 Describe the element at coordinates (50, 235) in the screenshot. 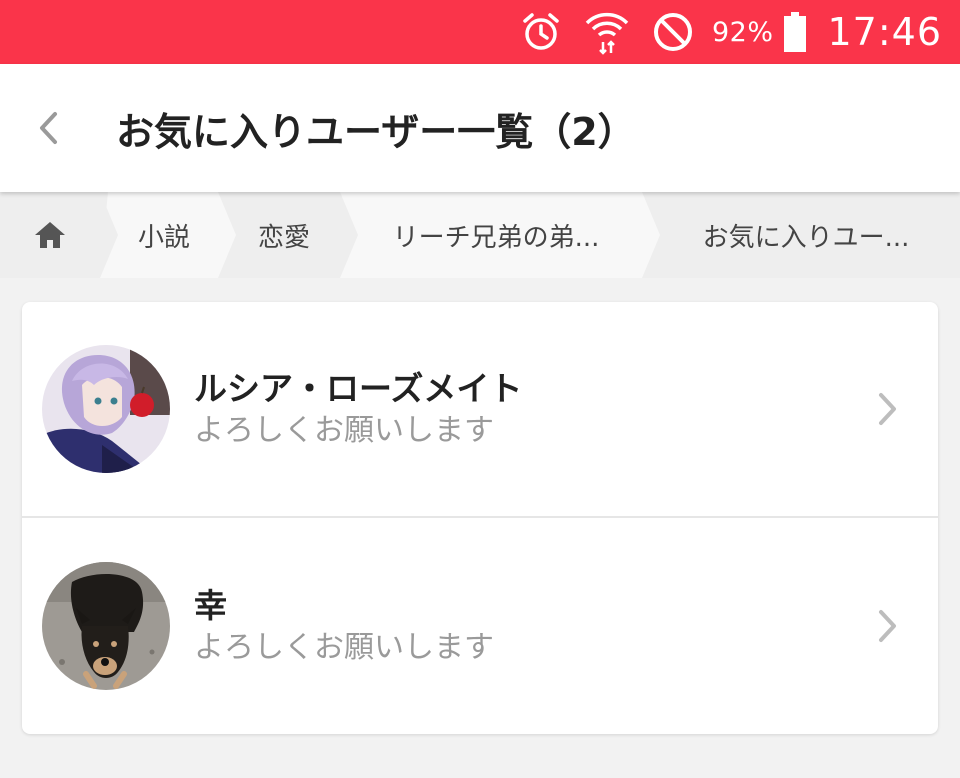

I see `home-icon` at that location.